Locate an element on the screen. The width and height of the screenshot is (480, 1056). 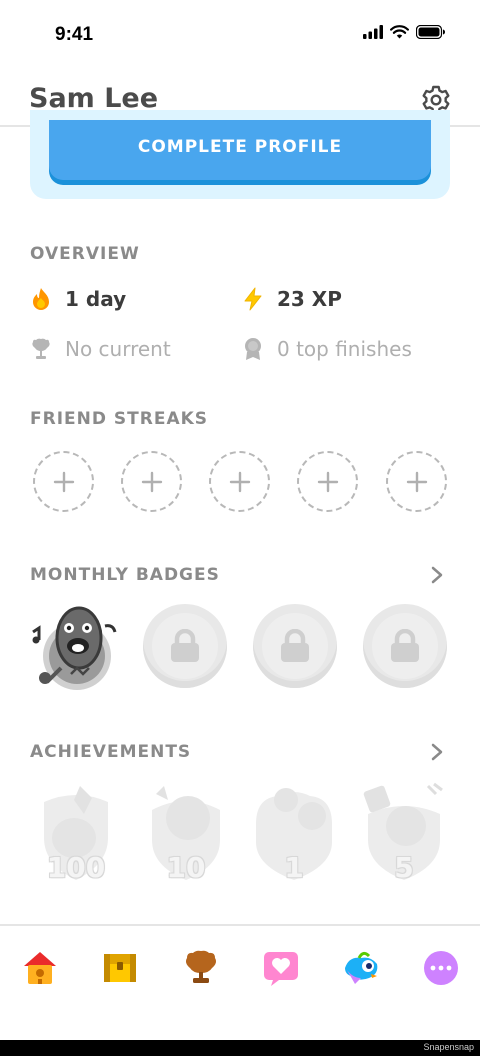
battery-icon is located at coordinates (430, 32).